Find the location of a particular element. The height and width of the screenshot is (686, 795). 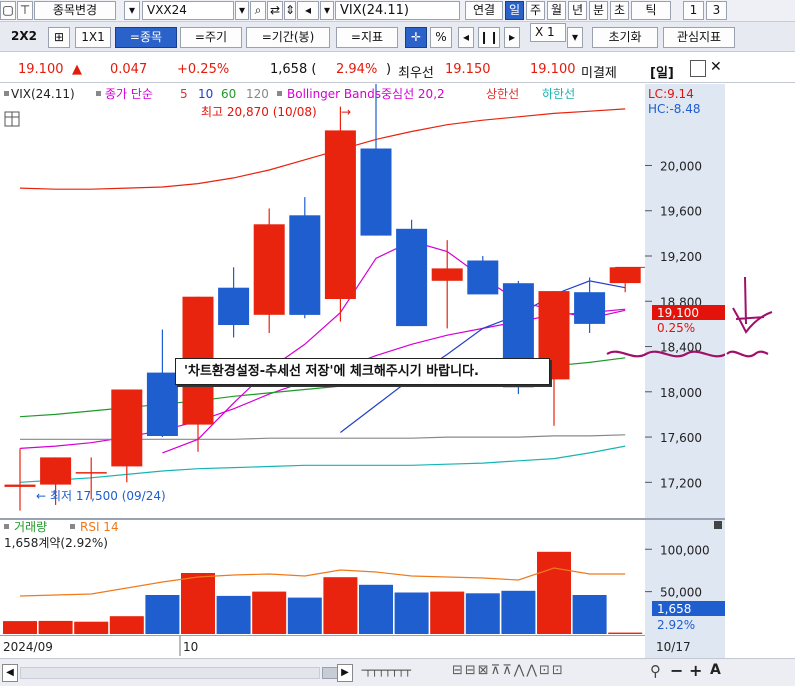

reset-button: 초기화 is located at coordinates (625, 37).